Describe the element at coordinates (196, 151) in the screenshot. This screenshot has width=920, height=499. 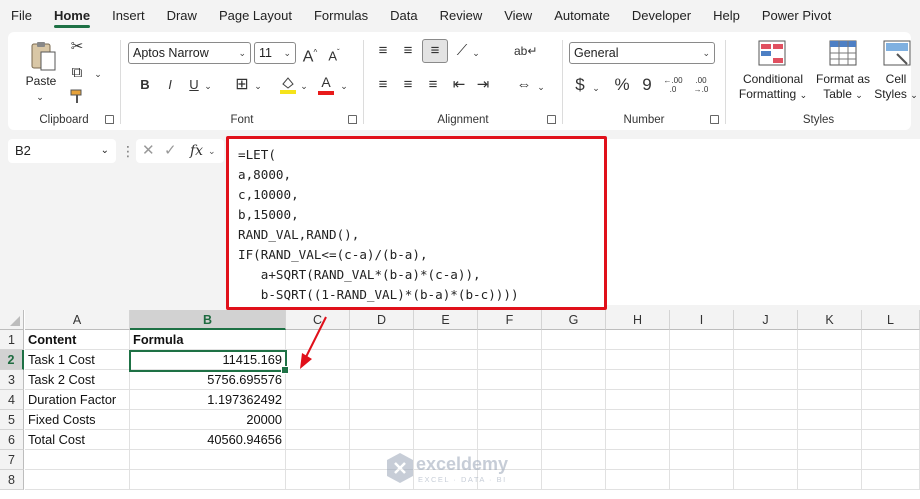
I see `insert-function-icon: fx` at that location.